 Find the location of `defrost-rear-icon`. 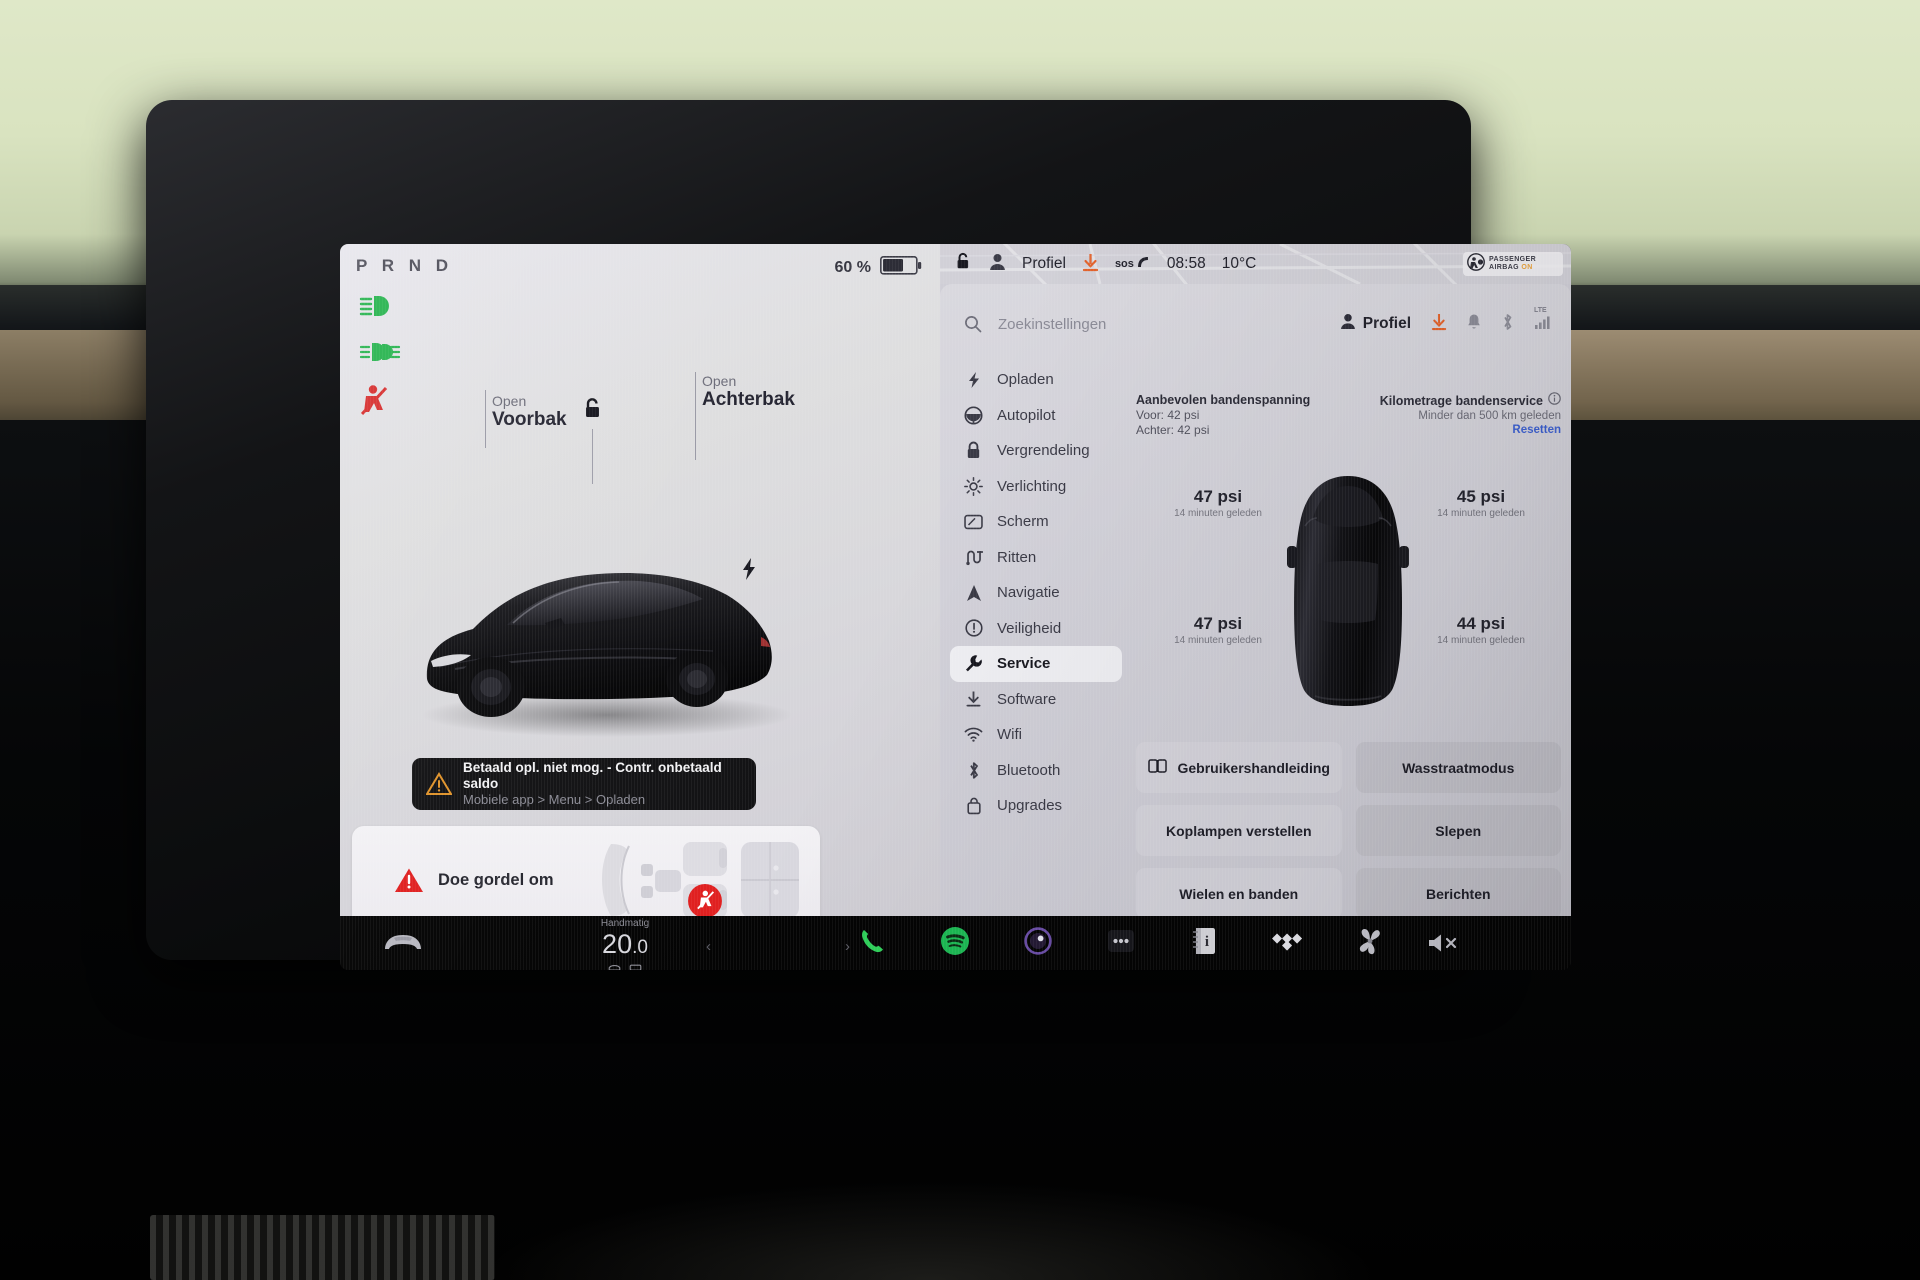

defrost-rear-icon is located at coordinates (635, 965).